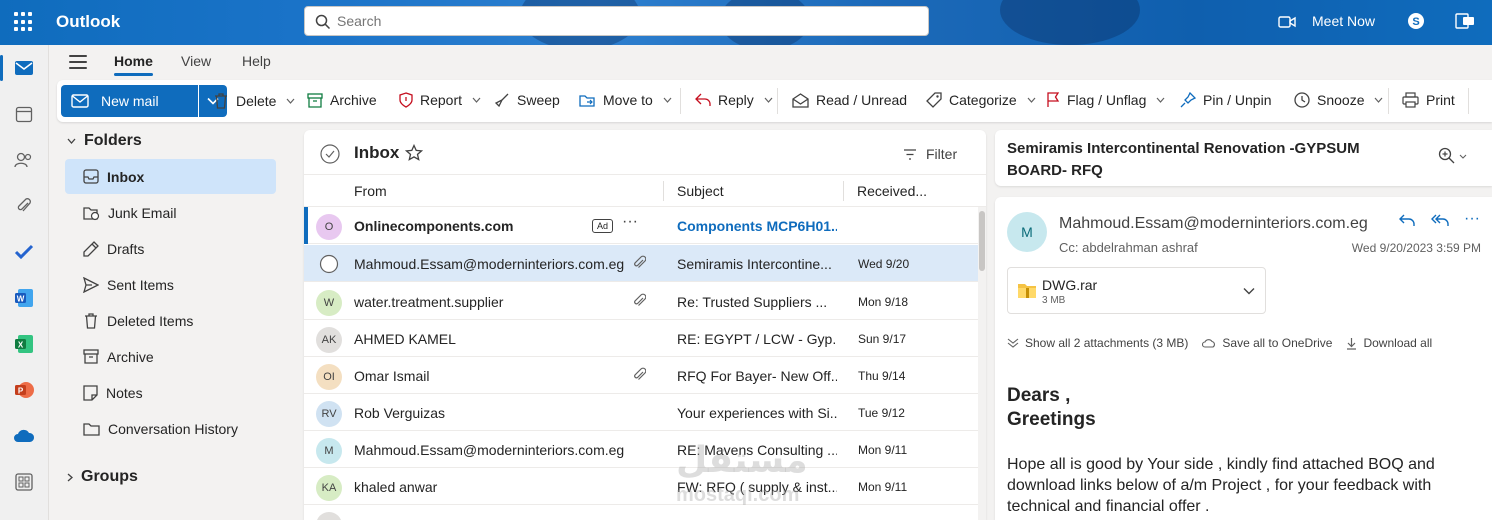 The width and height of the screenshot is (1492, 520). Describe the element at coordinates (21, 299) in the screenshot. I see `svg-text: W` at that location.